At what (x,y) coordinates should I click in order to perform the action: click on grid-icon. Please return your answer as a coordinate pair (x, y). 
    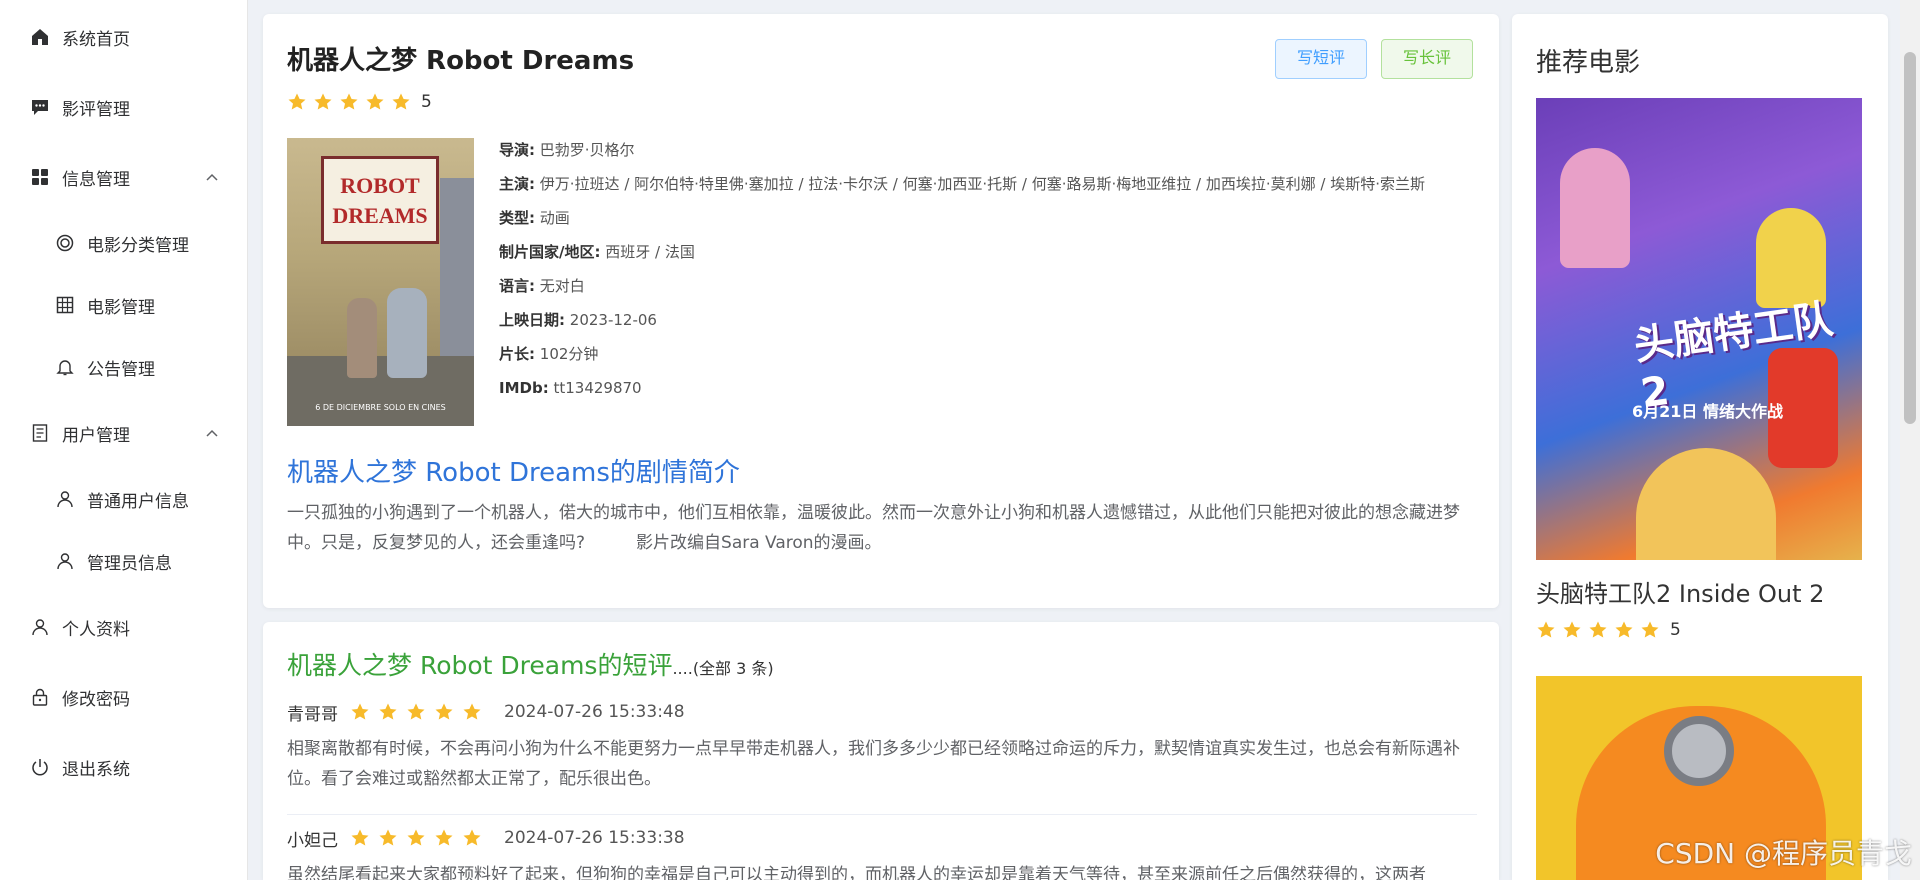
    Looking at the image, I should click on (40, 177).